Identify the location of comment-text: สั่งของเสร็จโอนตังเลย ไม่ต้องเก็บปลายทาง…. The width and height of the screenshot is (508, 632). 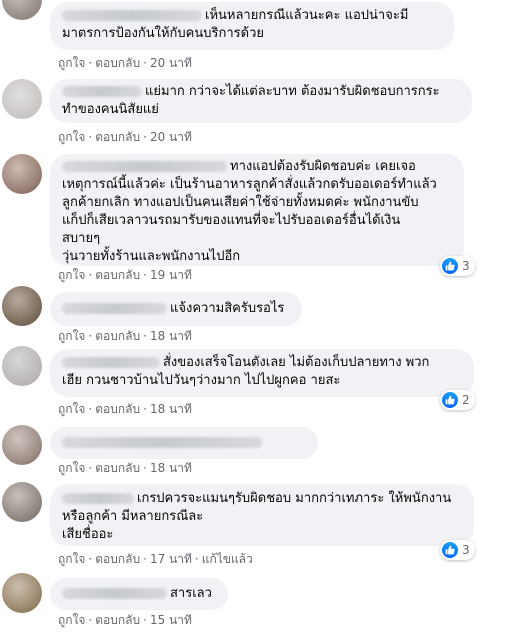
(296, 362).